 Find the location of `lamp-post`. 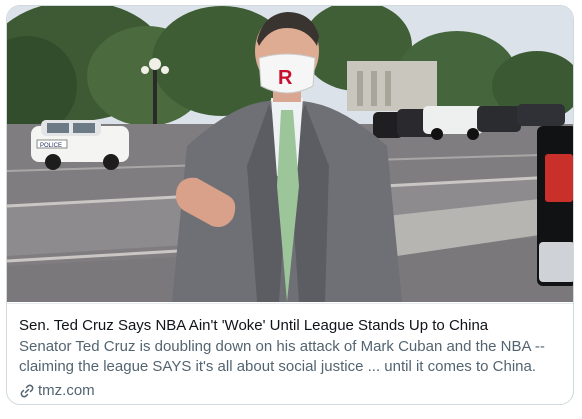

lamp-post is located at coordinates (155, 93).